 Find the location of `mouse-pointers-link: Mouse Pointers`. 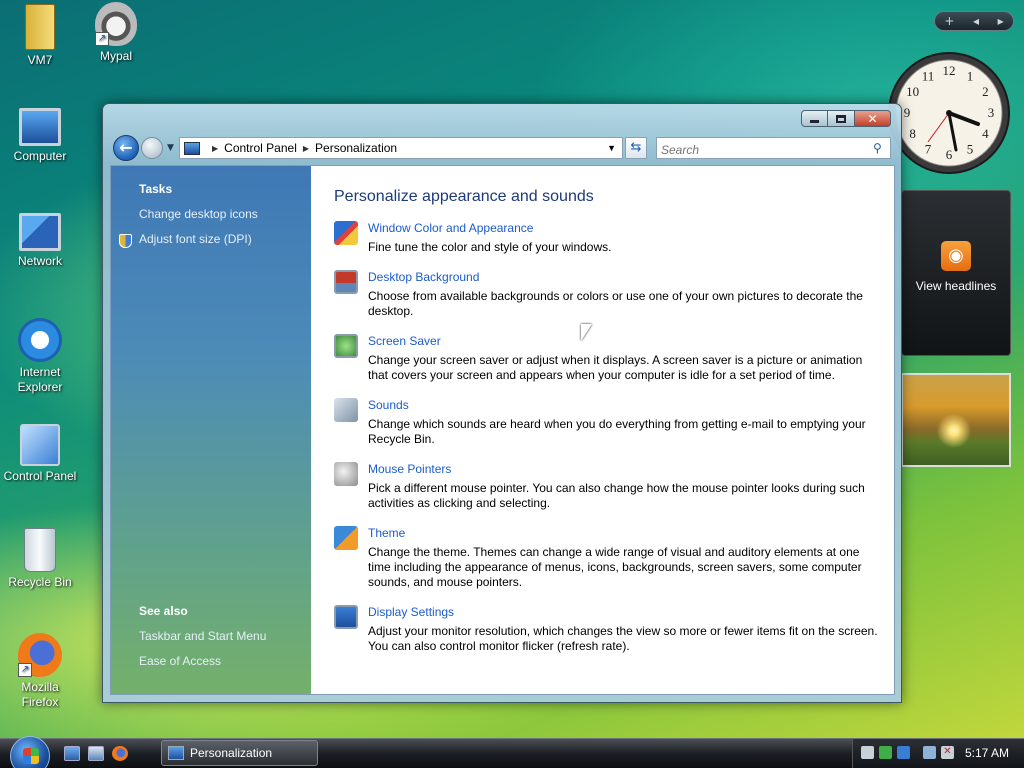

mouse-pointers-link: Mouse Pointers is located at coordinates (409, 469).